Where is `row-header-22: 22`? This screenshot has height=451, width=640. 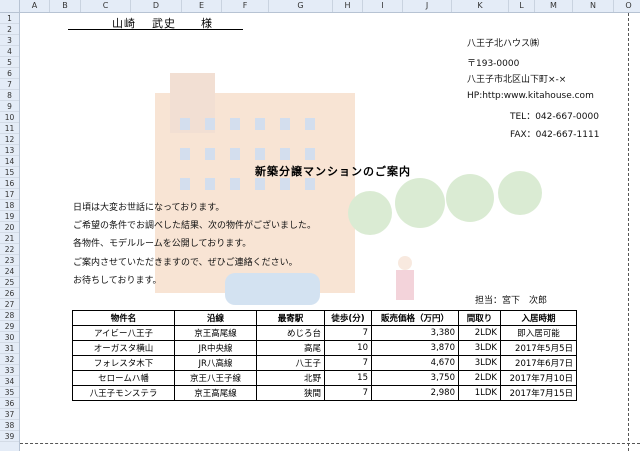
row-header-22: 22 is located at coordinates (9, 249).